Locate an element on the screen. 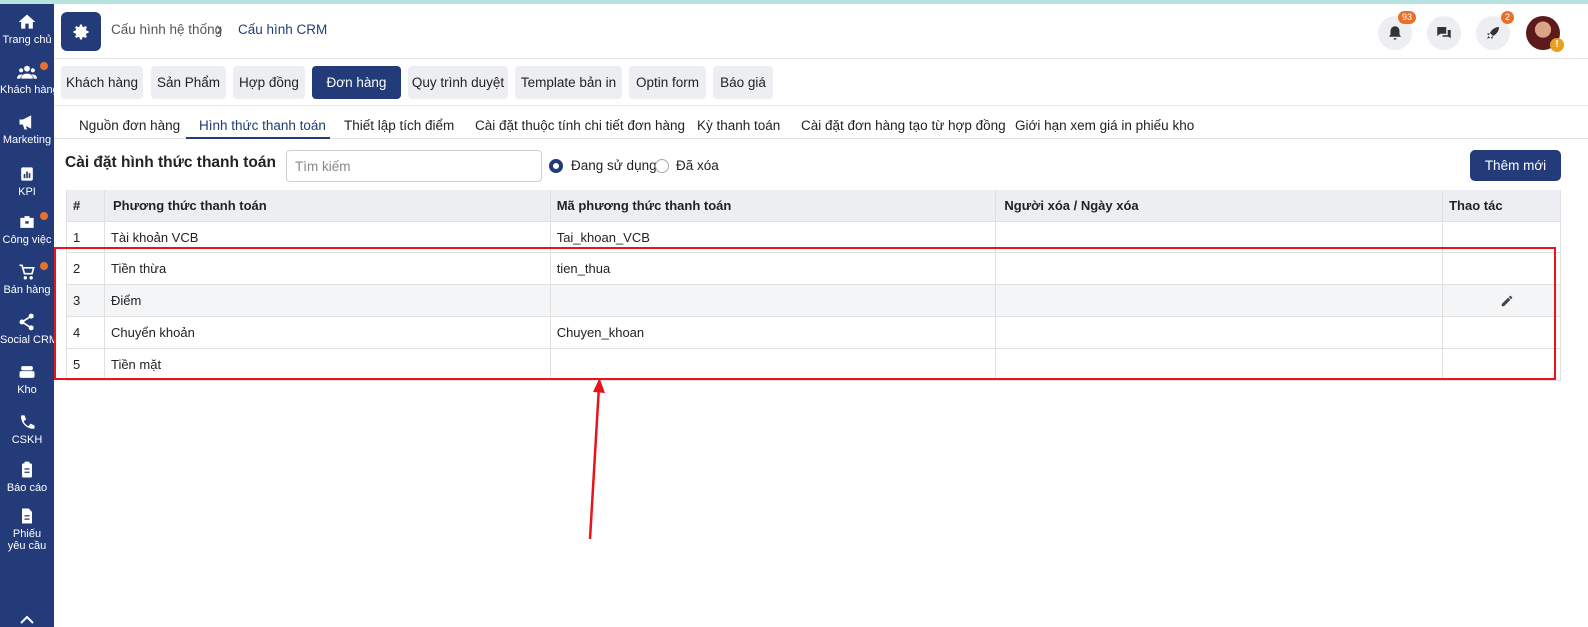 This screenshot has width=1588, height=627. tab-contracts: Hợp đồng is located at coordinates (269, 82).